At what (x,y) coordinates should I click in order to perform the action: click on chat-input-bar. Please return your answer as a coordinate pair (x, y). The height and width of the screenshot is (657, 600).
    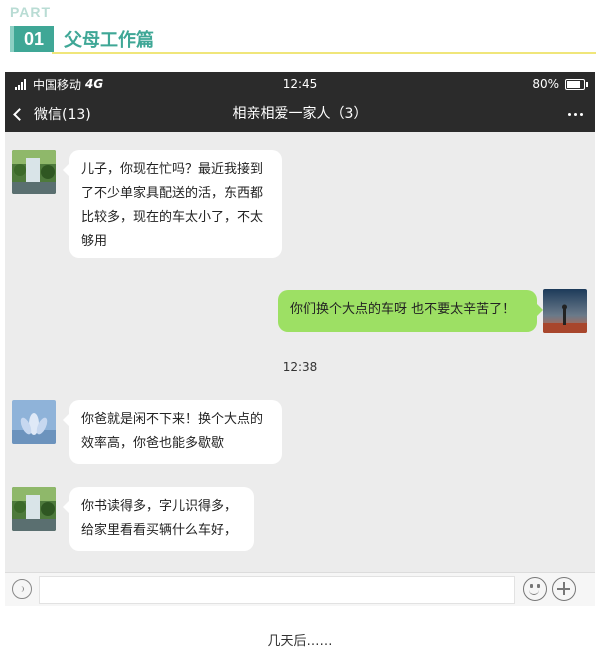
    Looking at the image, I should click on (300, 589).